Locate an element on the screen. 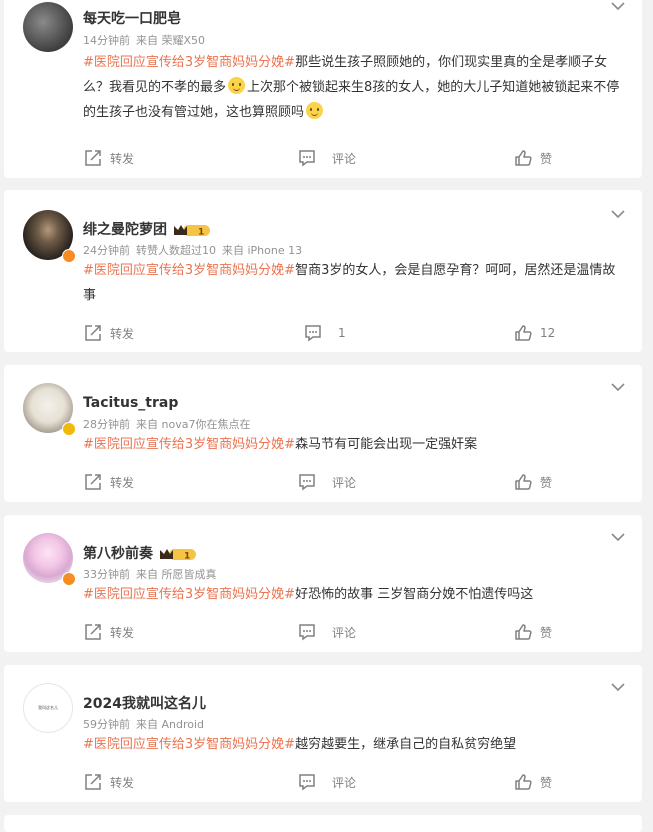 The width and height of the screenshot is (653, 832). post-card-partial is located at coordinates (323, 823).